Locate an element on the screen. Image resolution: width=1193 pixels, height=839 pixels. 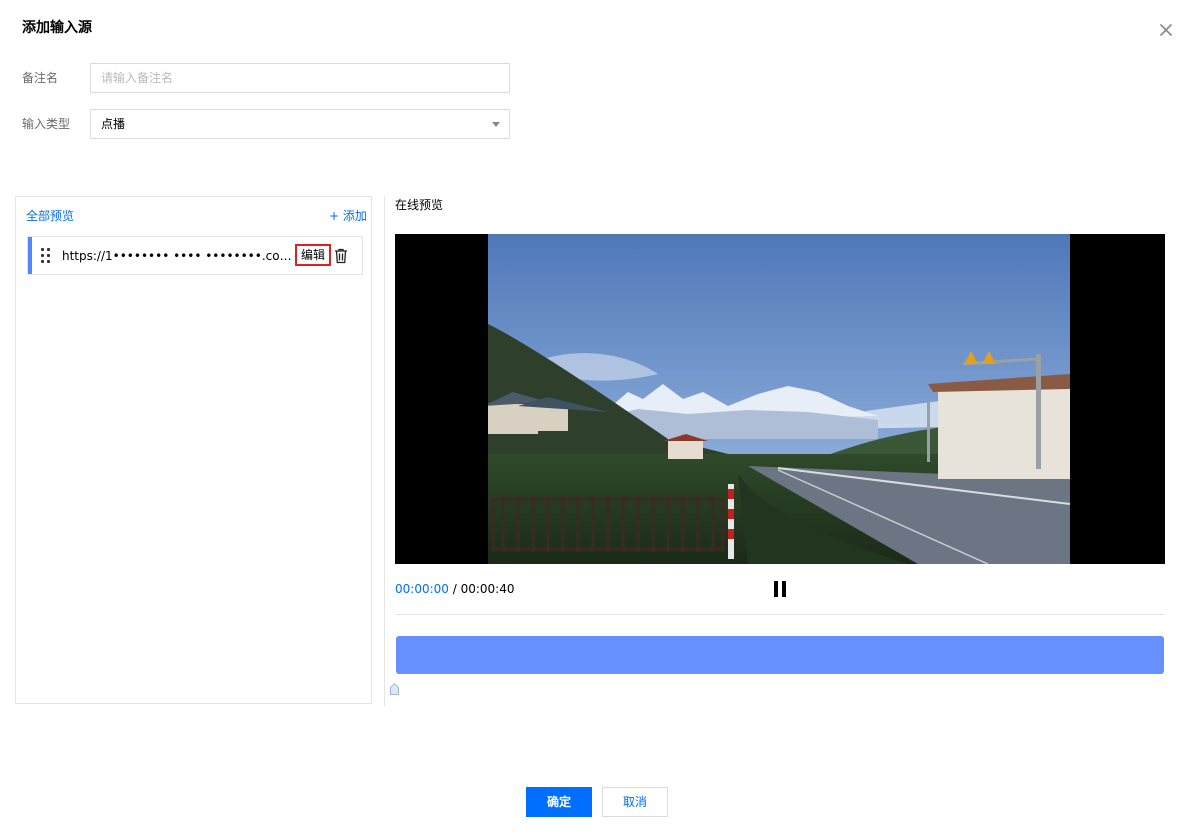
playback-time: 00:00:00 / 00:00:40 is located at coordinates (454, 589).